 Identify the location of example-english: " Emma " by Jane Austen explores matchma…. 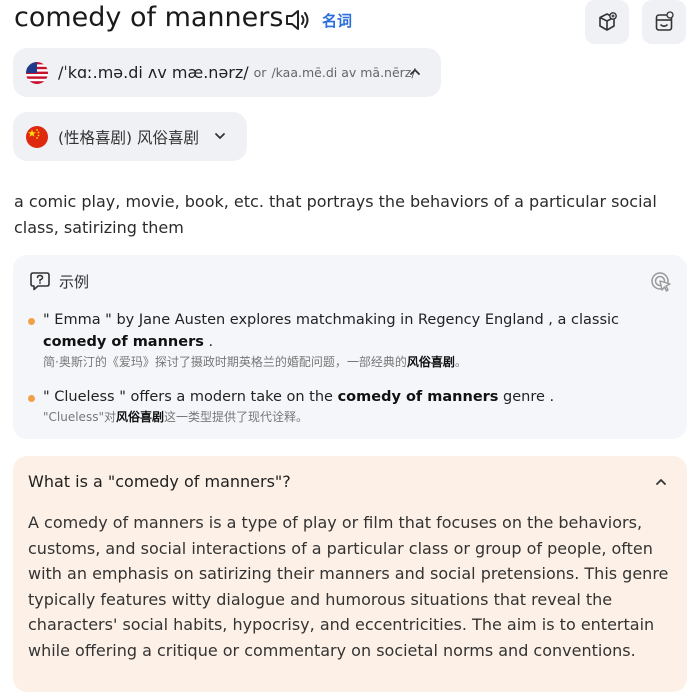
(331, 331).